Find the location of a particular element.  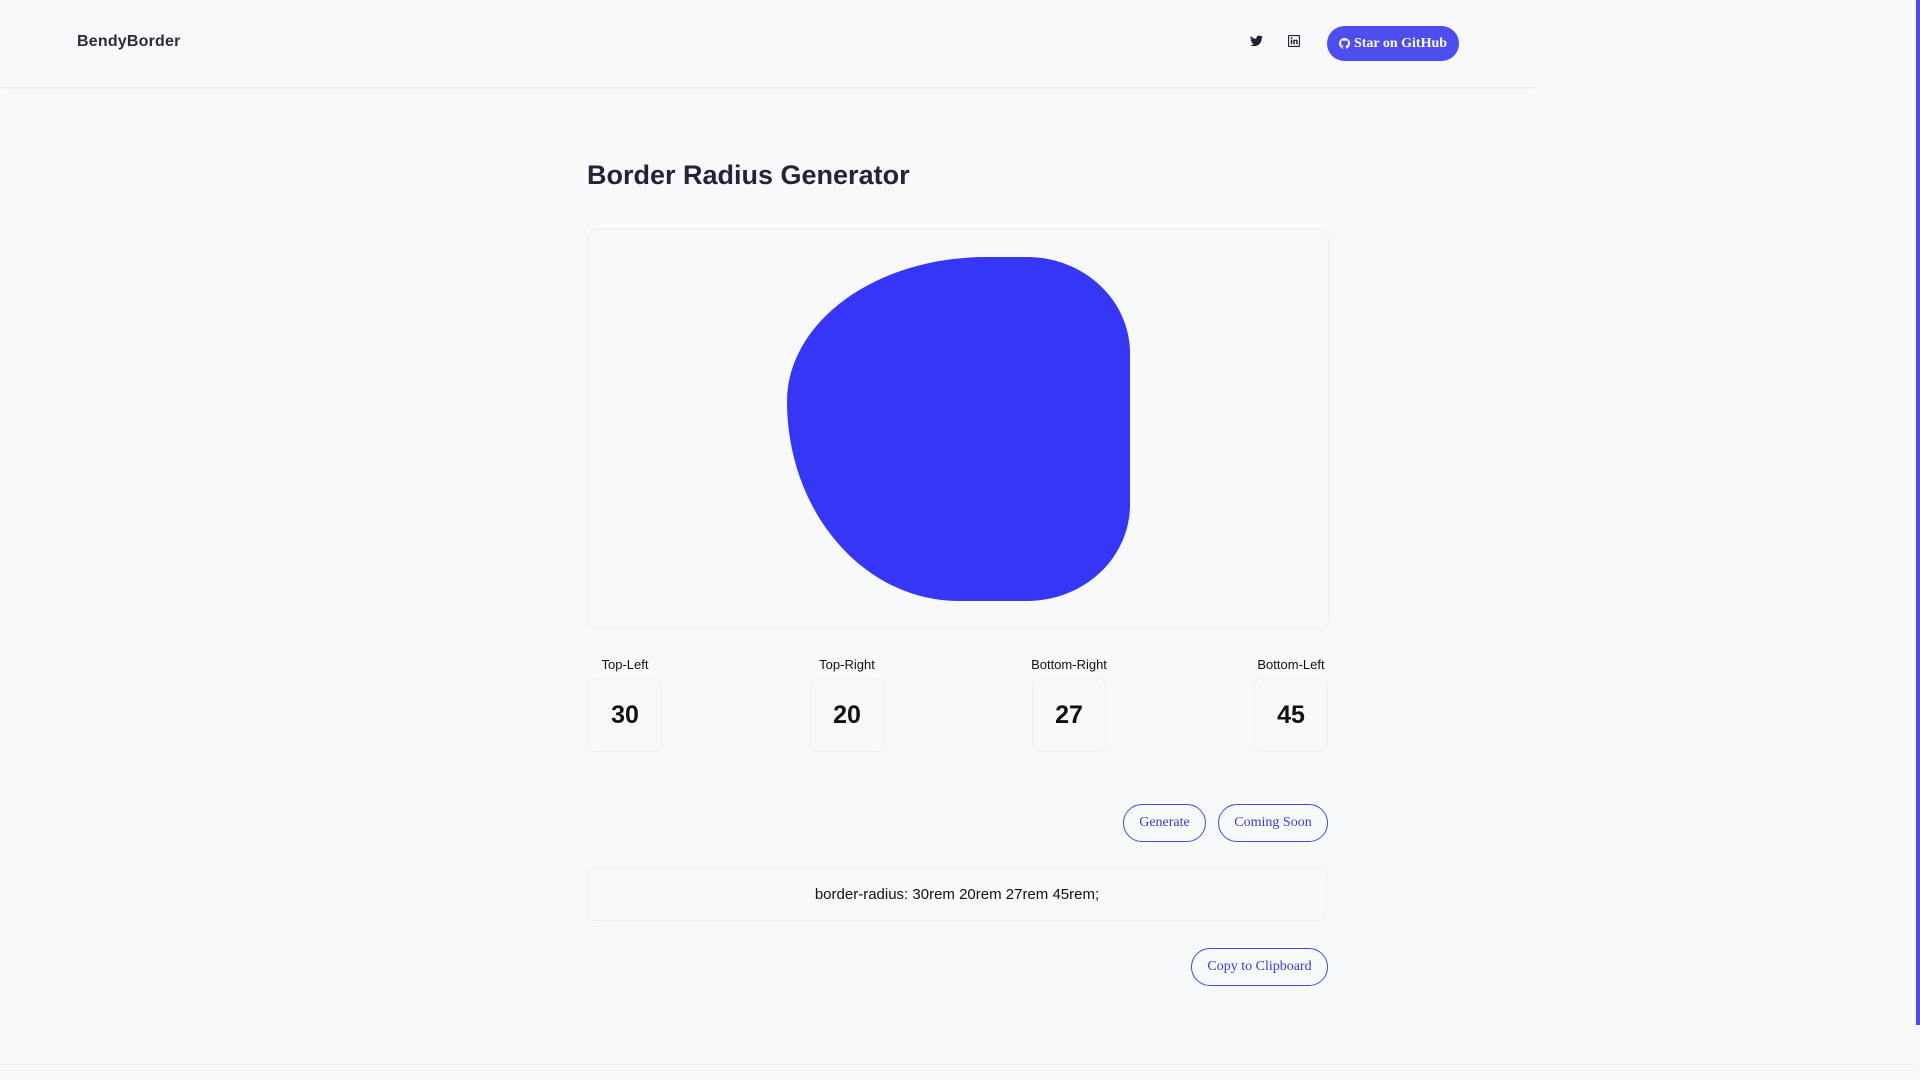

coming-soon-button: Coming Soon is located at coordinates (1273, 823).